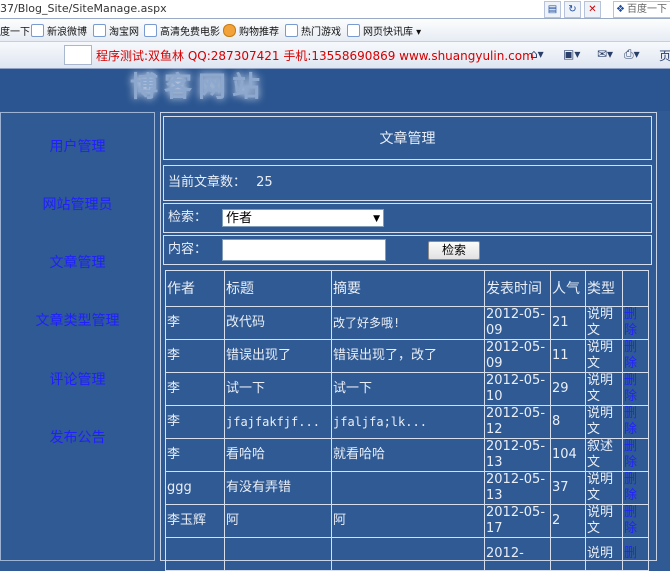 This screenshot has height=571, width=670. I want to click on content-input, so click(304, 250).